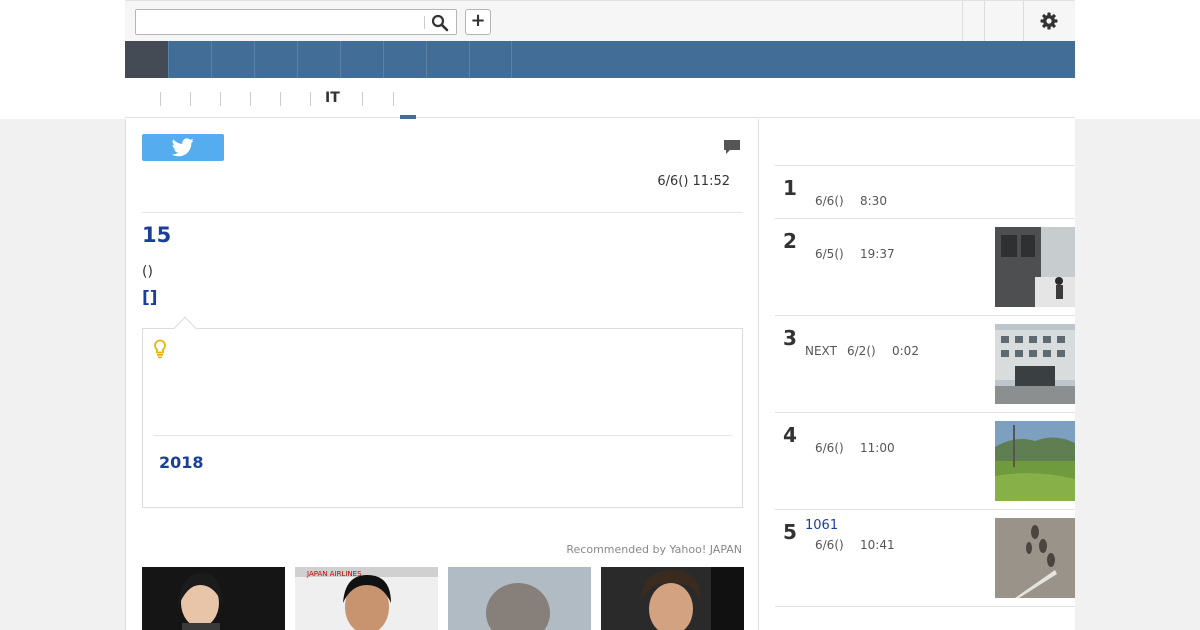 The height and width of the screenshot is (630, 1200). Describe the element at coordinates (829, 254) in the screenshot. I see `ranking-date: 6/5()` at that location.